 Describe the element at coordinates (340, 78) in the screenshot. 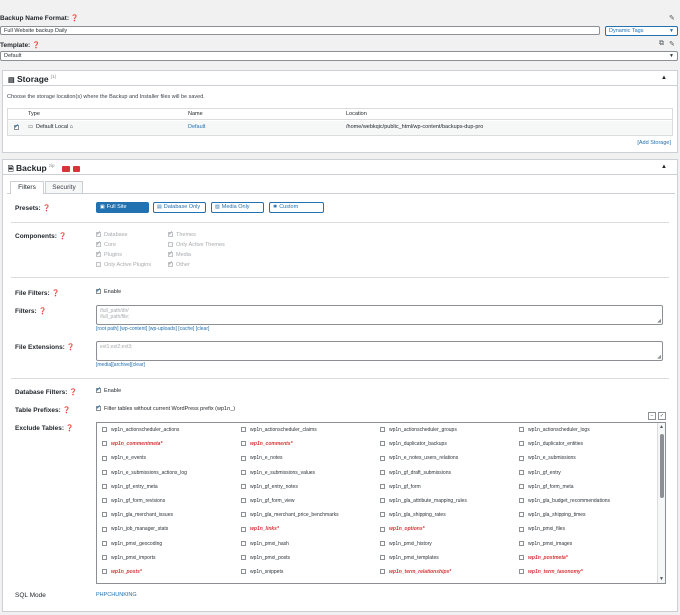

I see `storage-header: ▤ Storage (1) ▲` at that location.